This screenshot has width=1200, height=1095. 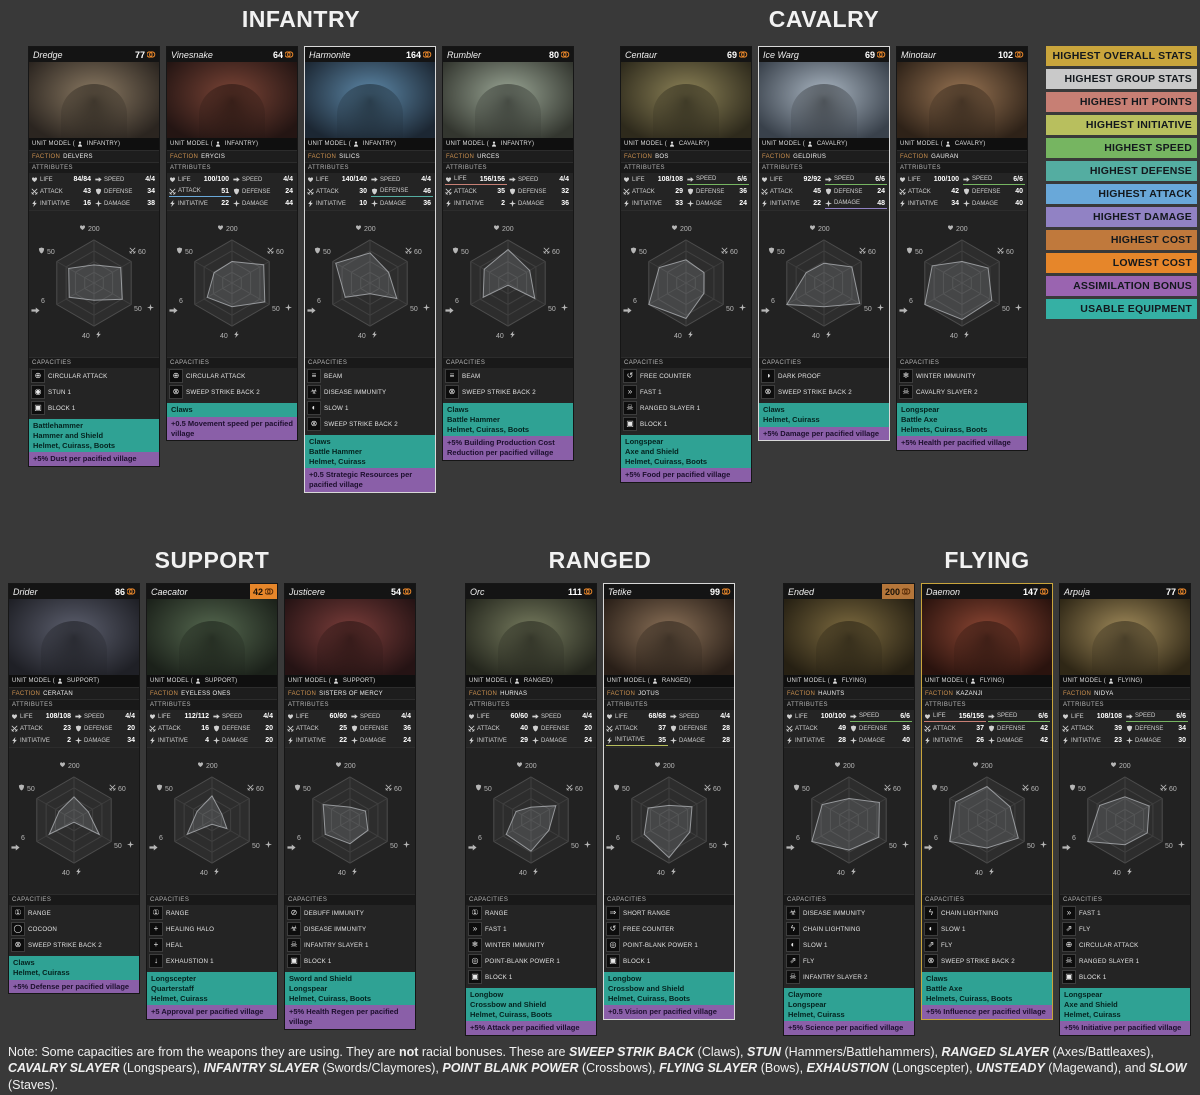 What do you see at coordinates (649, 929) in the screenshot?
I see `capacity-label: FREE COUNTER` at bounding box center [649, 929].